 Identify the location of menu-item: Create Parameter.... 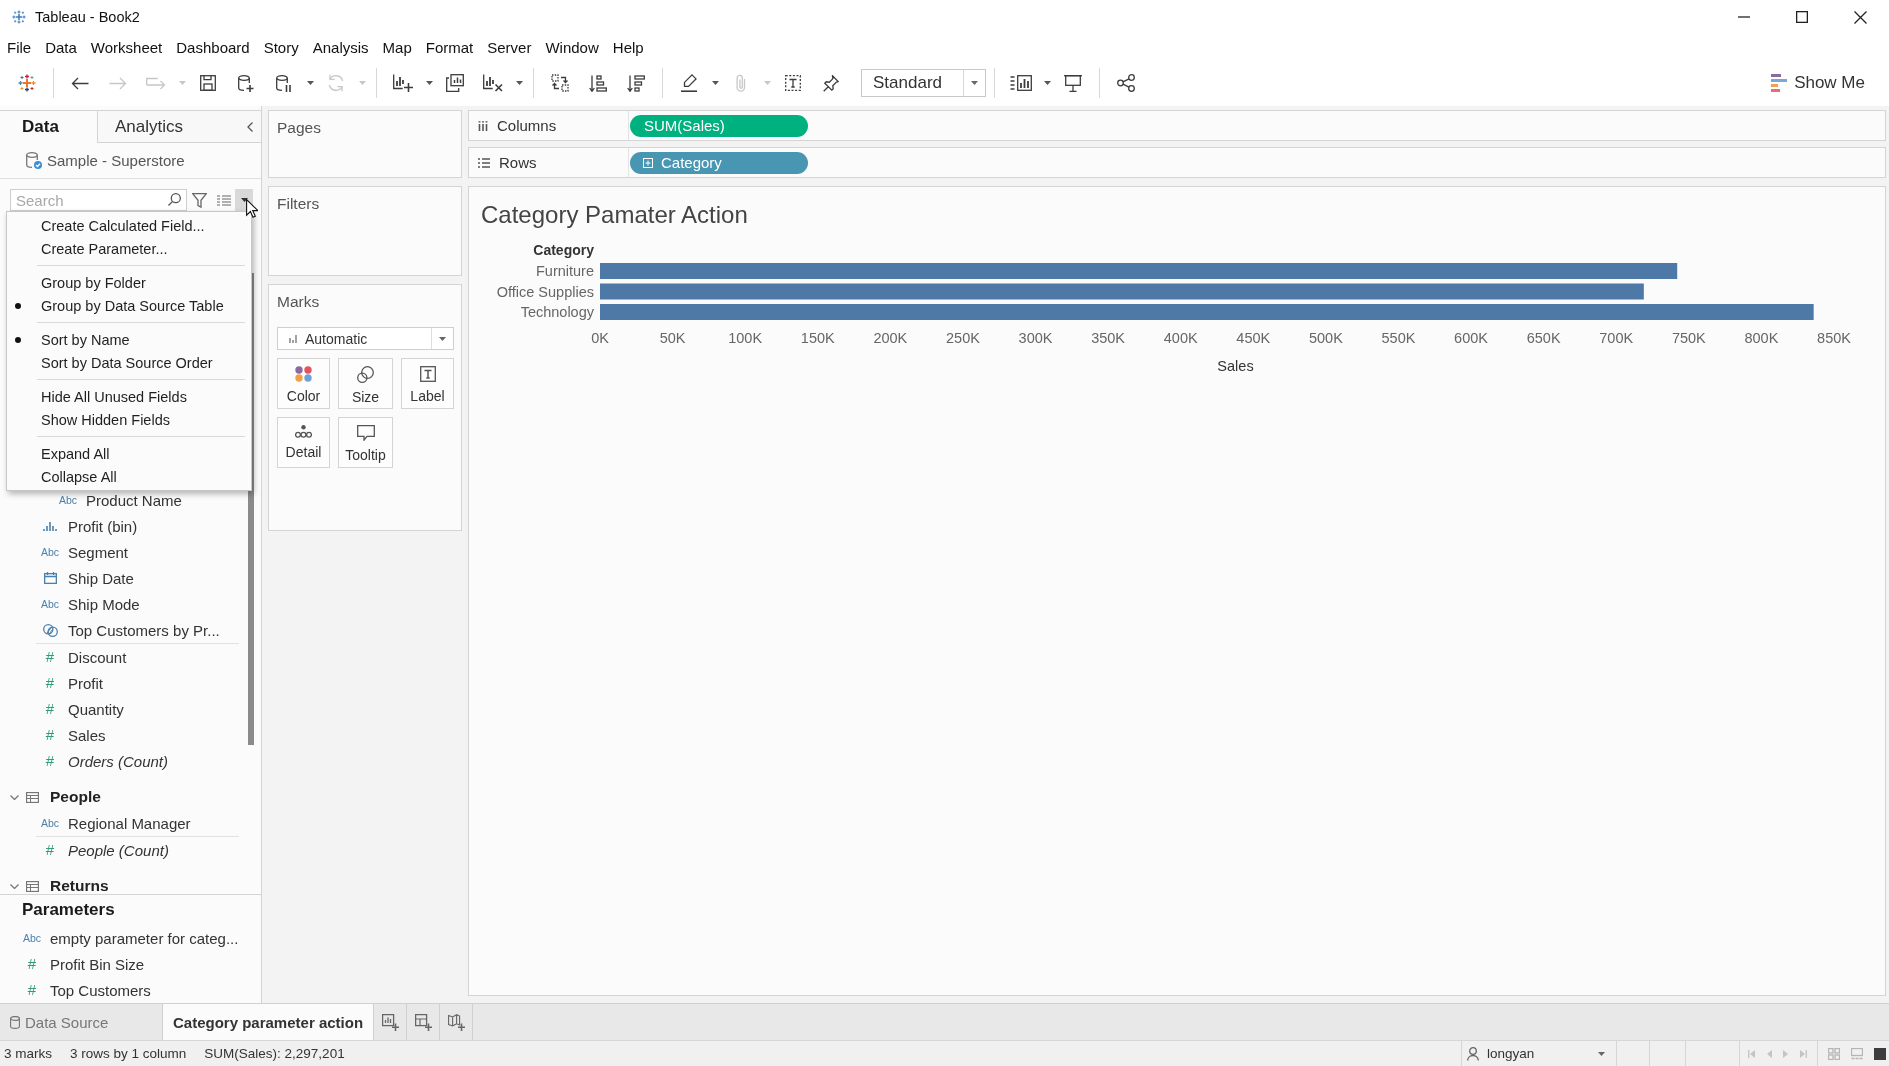
(129, 248).